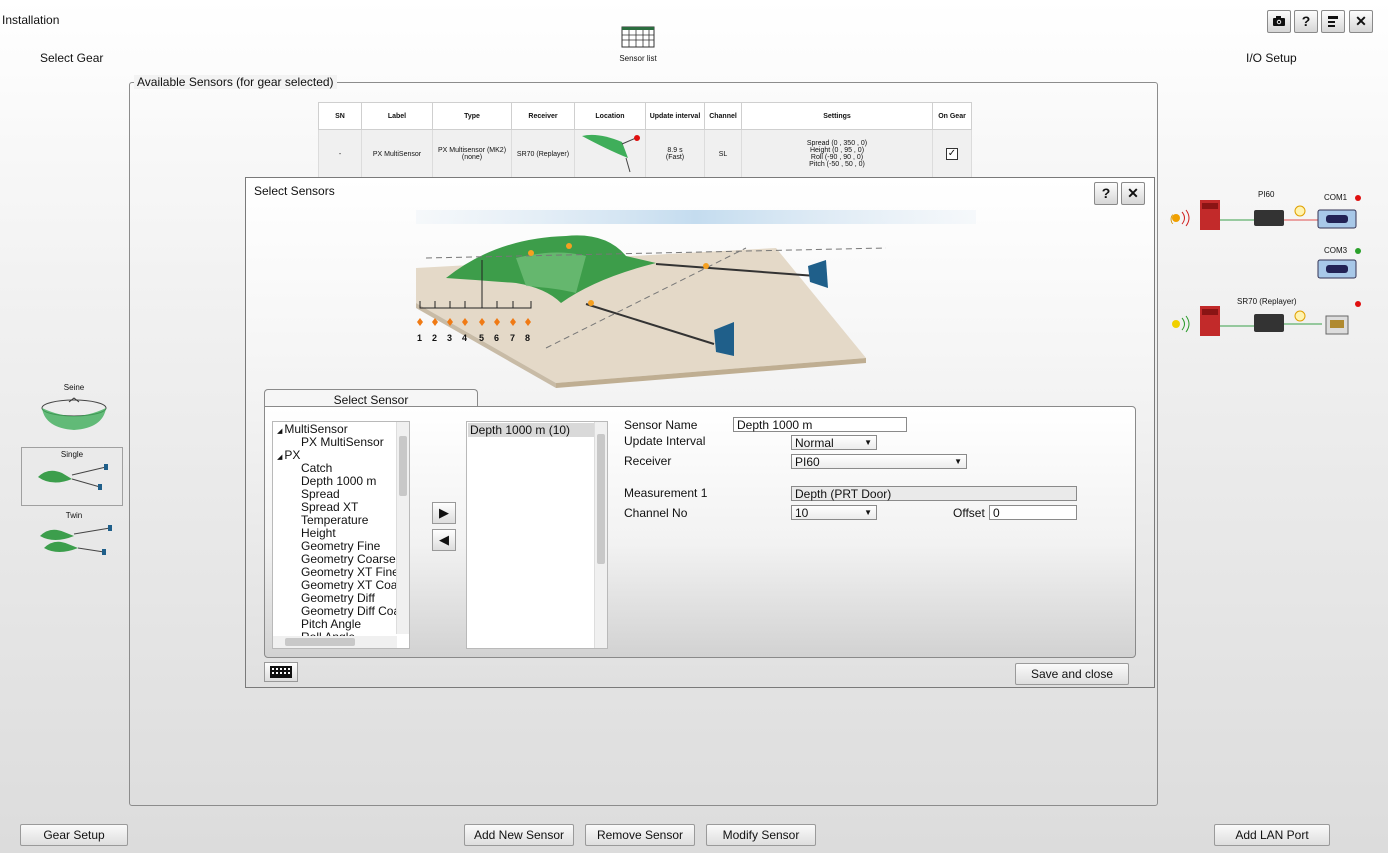 This screenshot has width=1388, height=853. Describe the element at coordinates (638, 44) in the screenshot. I see `sensor-list-button: Sensor list` at that location.